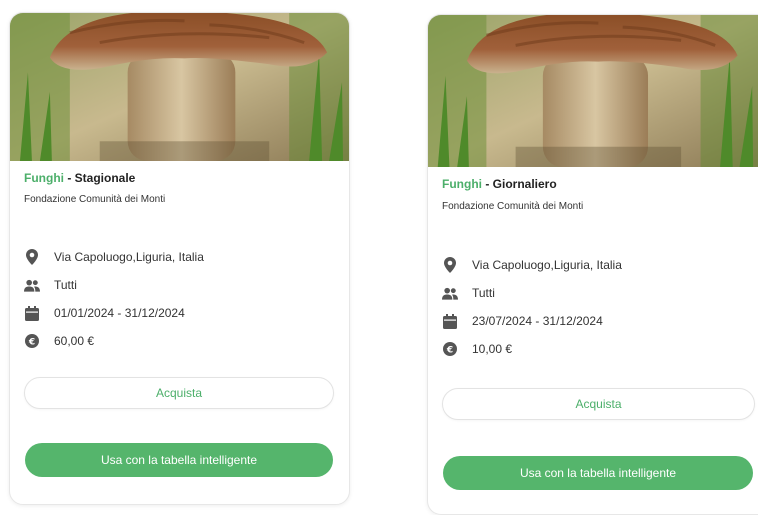 The width and height of the screenshot is (758, 515). I want to click on ticket-title: Funghi - Stagionale, so click(79, 178).